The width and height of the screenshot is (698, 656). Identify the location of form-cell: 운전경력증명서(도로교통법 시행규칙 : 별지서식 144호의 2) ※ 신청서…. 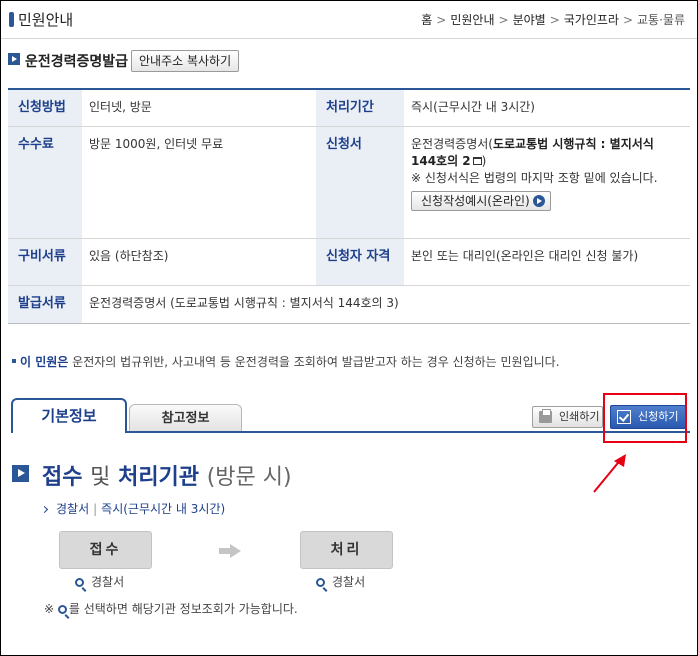
(547, 182).